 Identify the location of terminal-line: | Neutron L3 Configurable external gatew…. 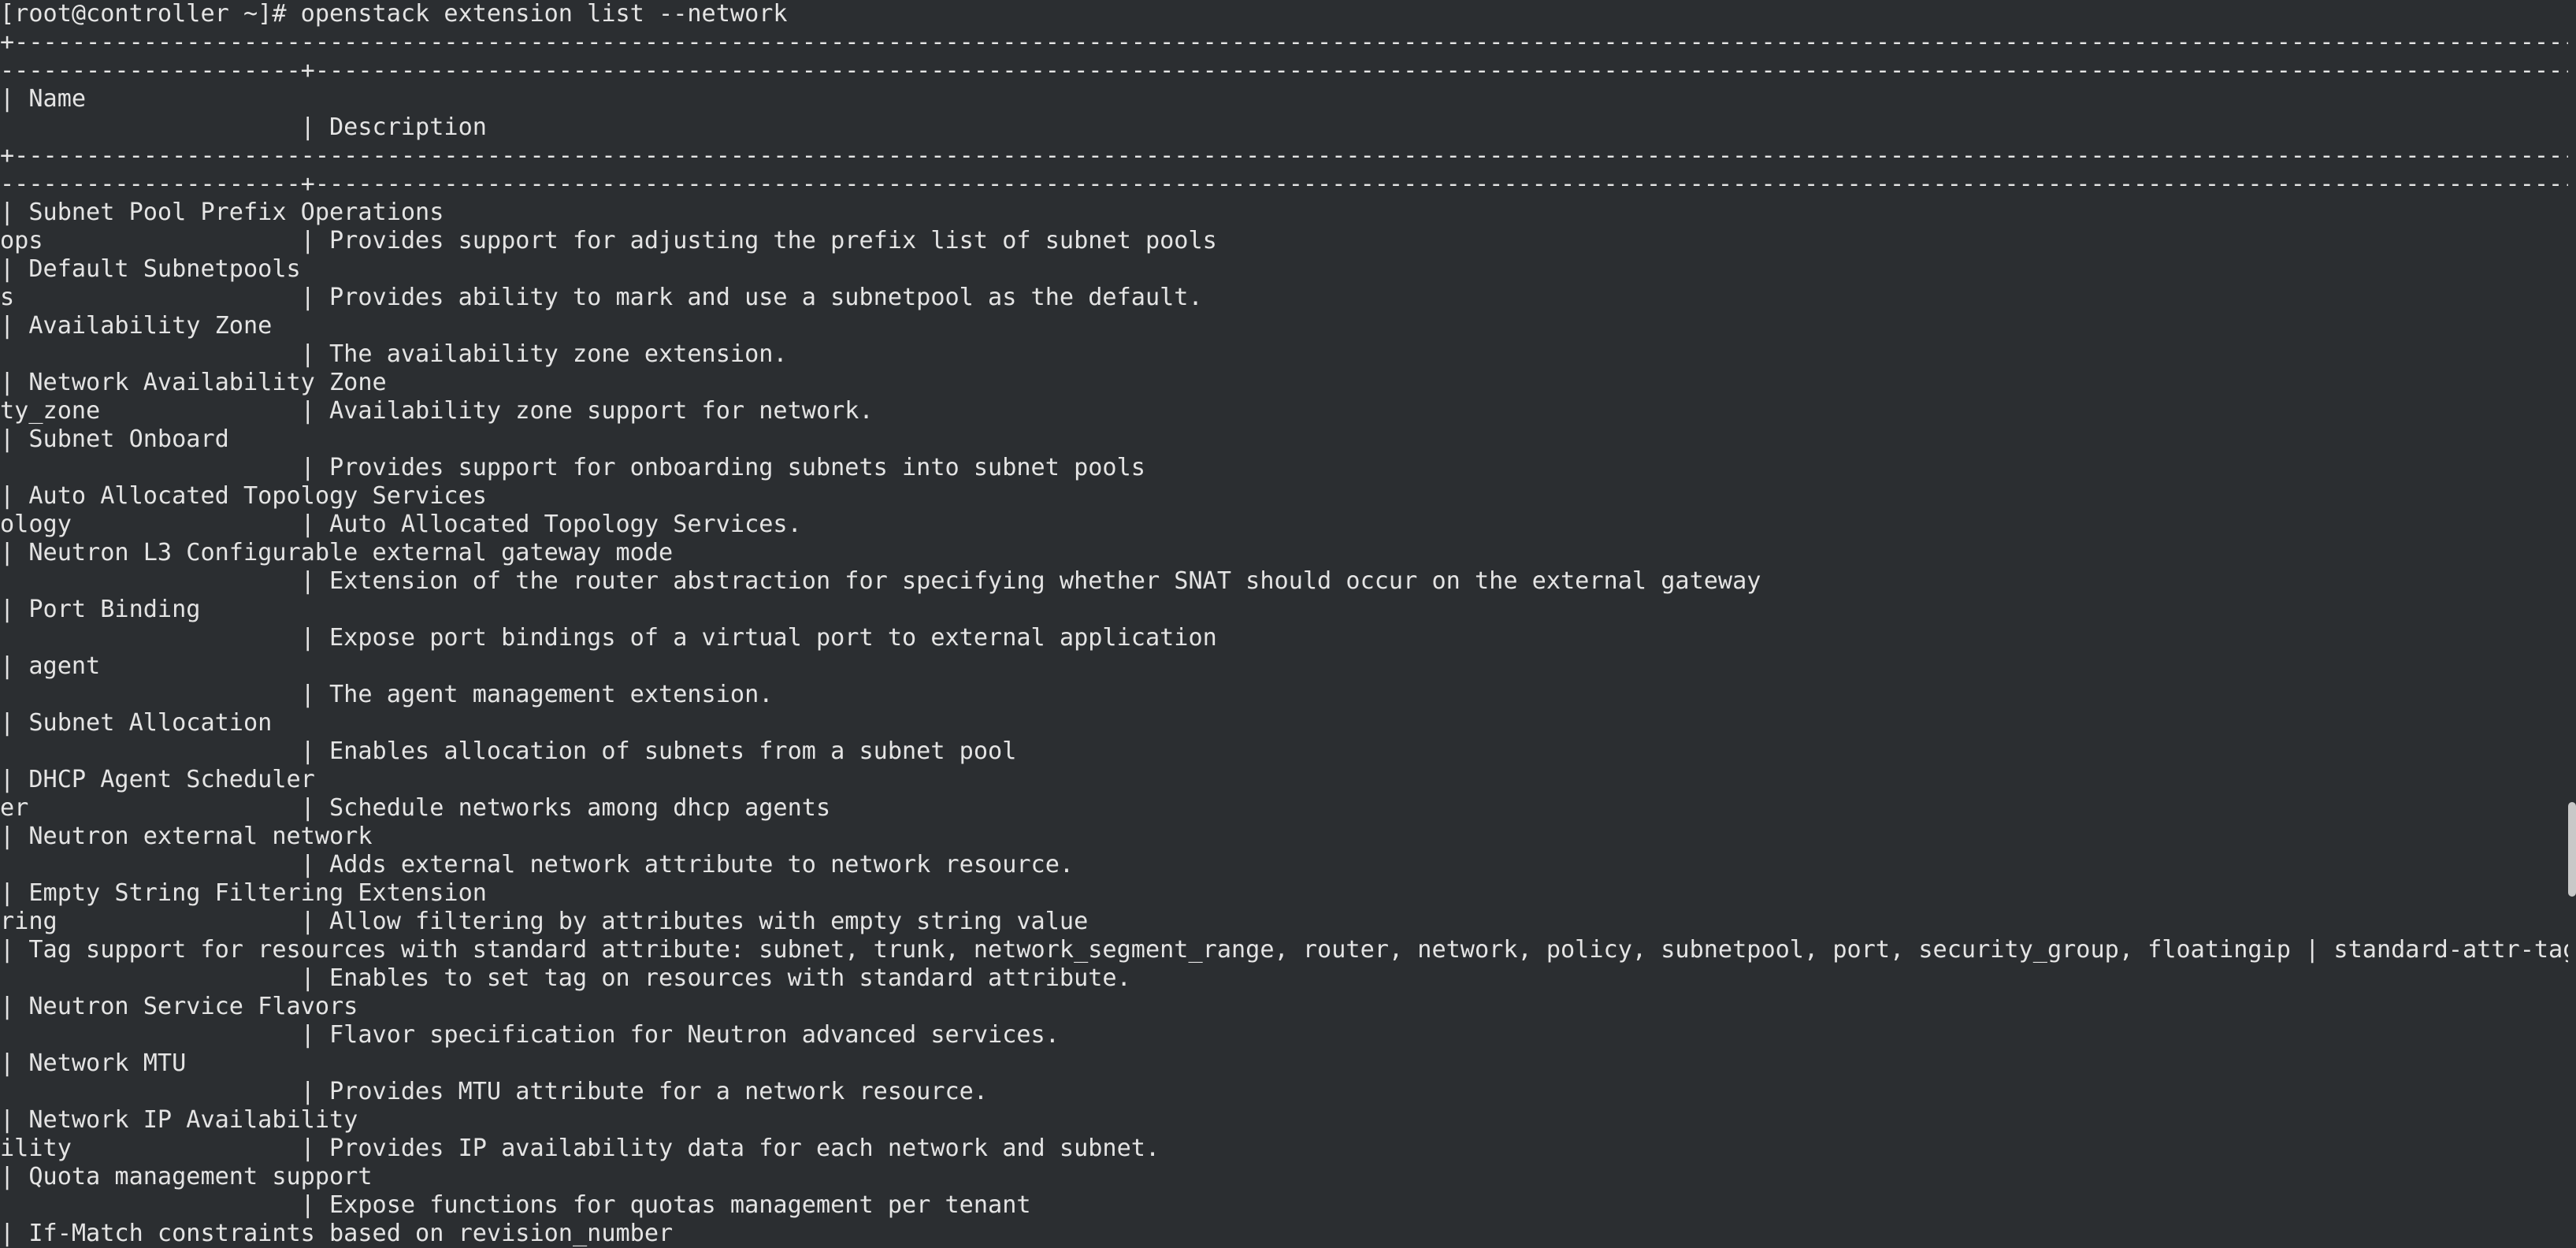
(337, 552).